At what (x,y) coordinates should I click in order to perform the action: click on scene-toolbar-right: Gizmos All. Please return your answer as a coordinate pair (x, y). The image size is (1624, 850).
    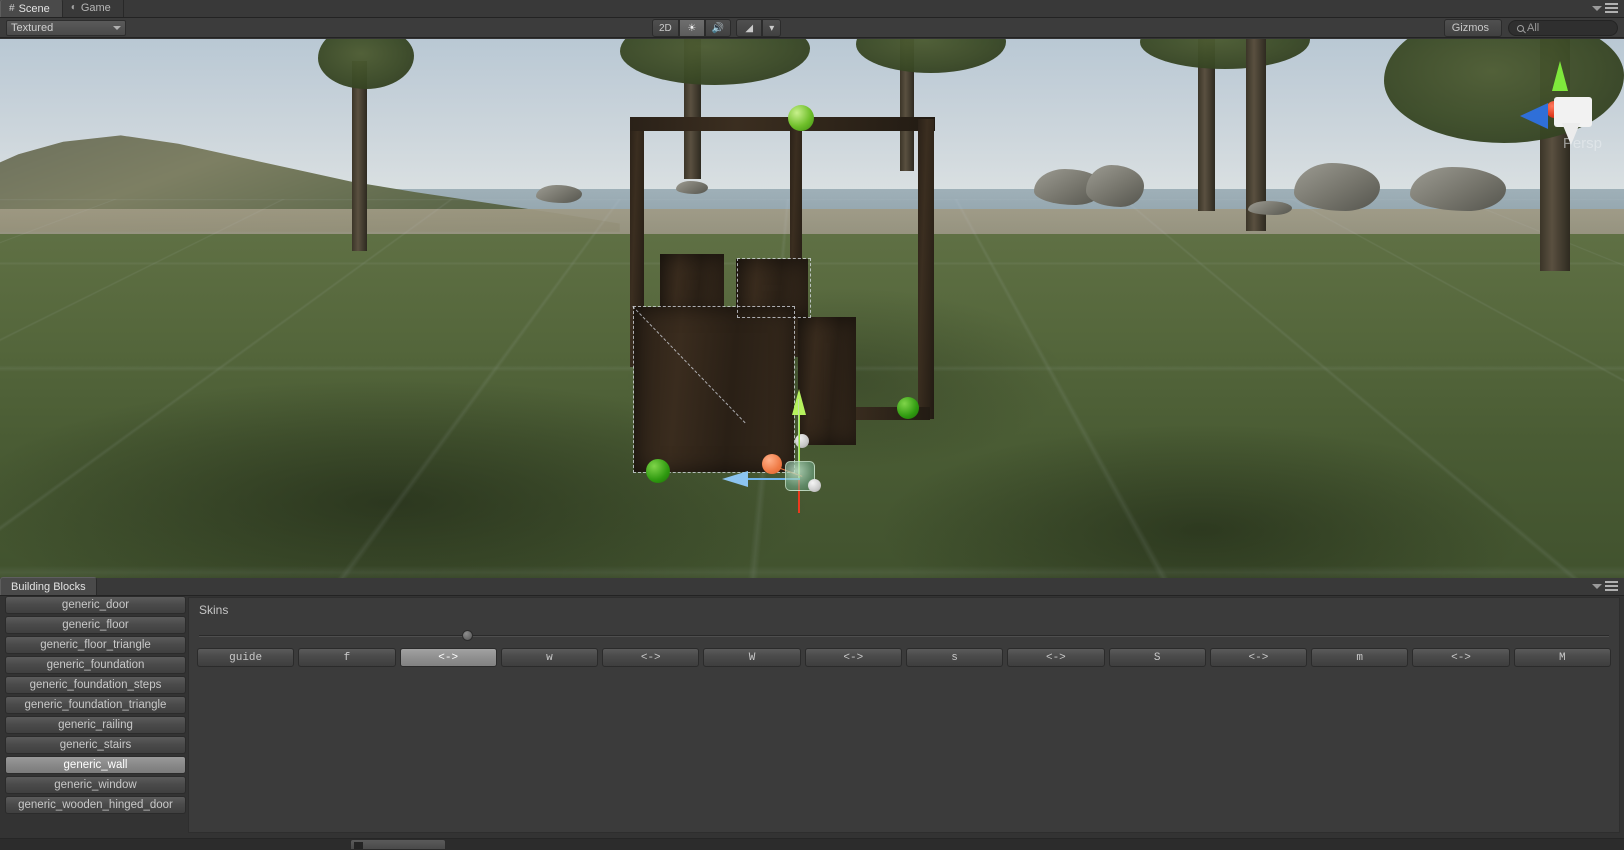
    Looking at the image, I should click on (1530, 28).